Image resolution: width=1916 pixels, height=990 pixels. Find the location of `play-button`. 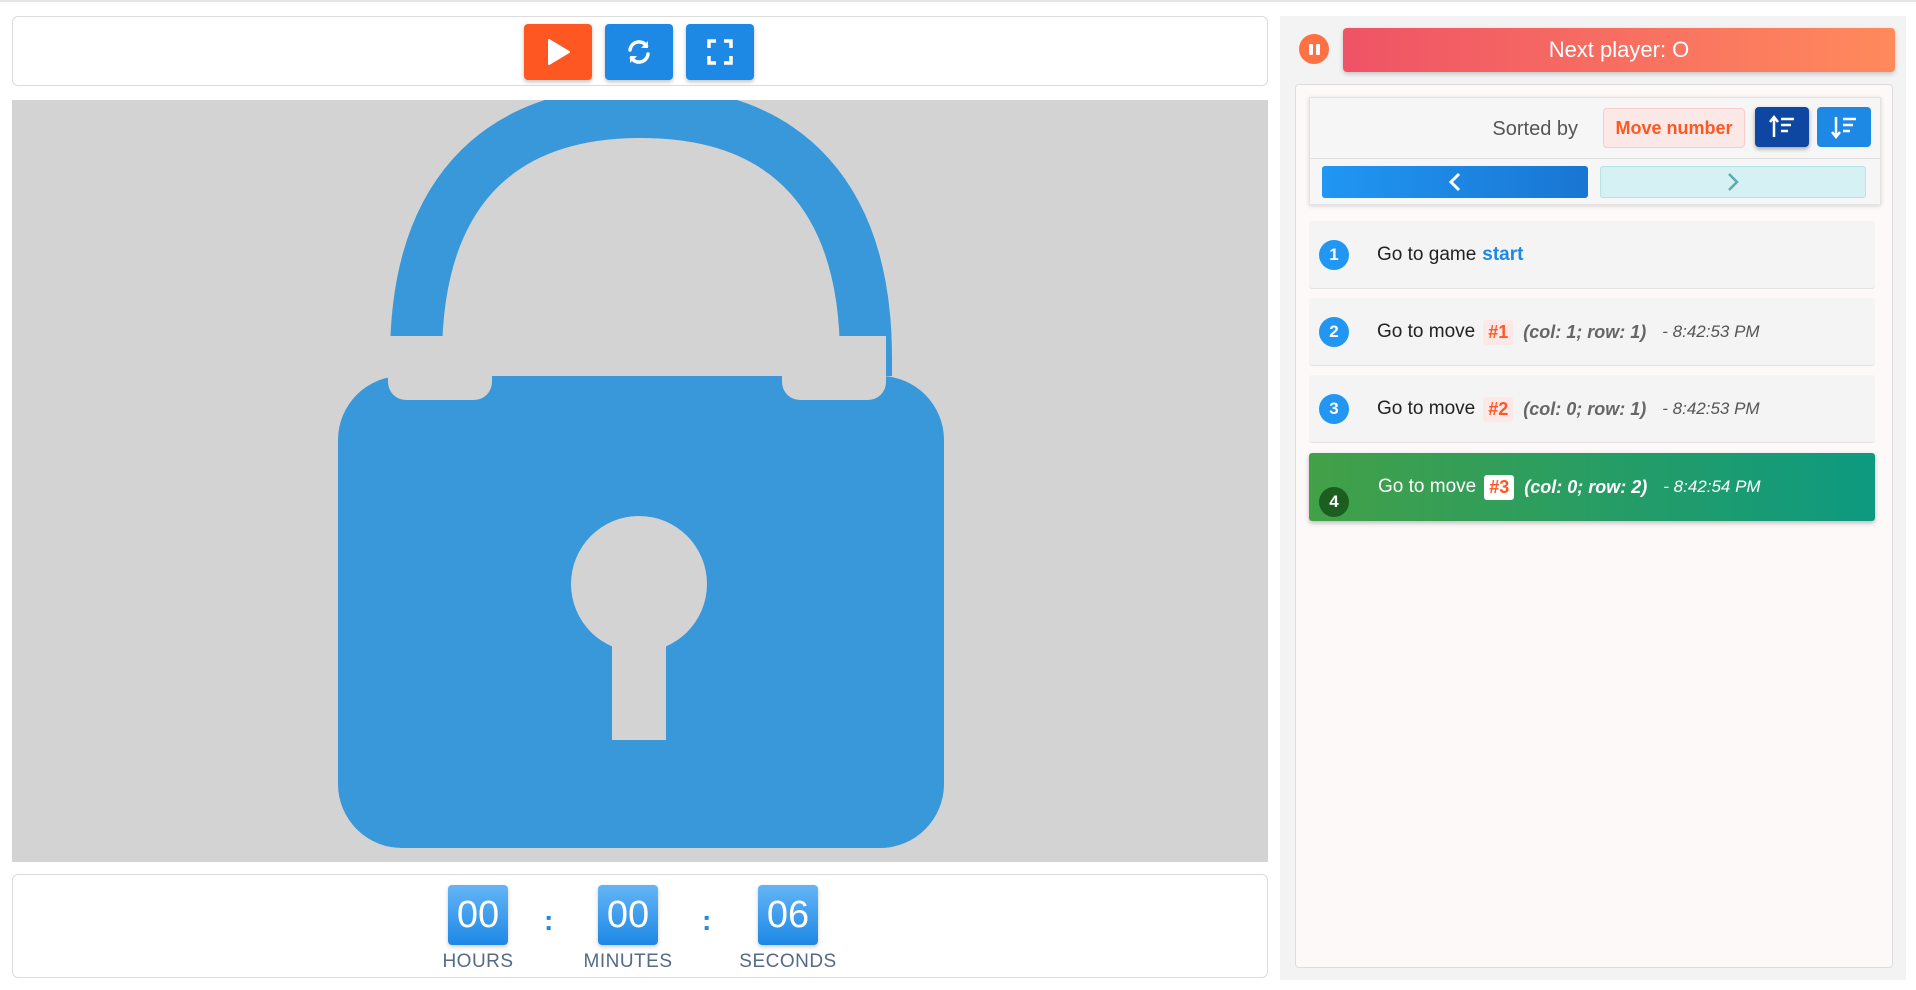

play-button is located at coordinates (558, 52).